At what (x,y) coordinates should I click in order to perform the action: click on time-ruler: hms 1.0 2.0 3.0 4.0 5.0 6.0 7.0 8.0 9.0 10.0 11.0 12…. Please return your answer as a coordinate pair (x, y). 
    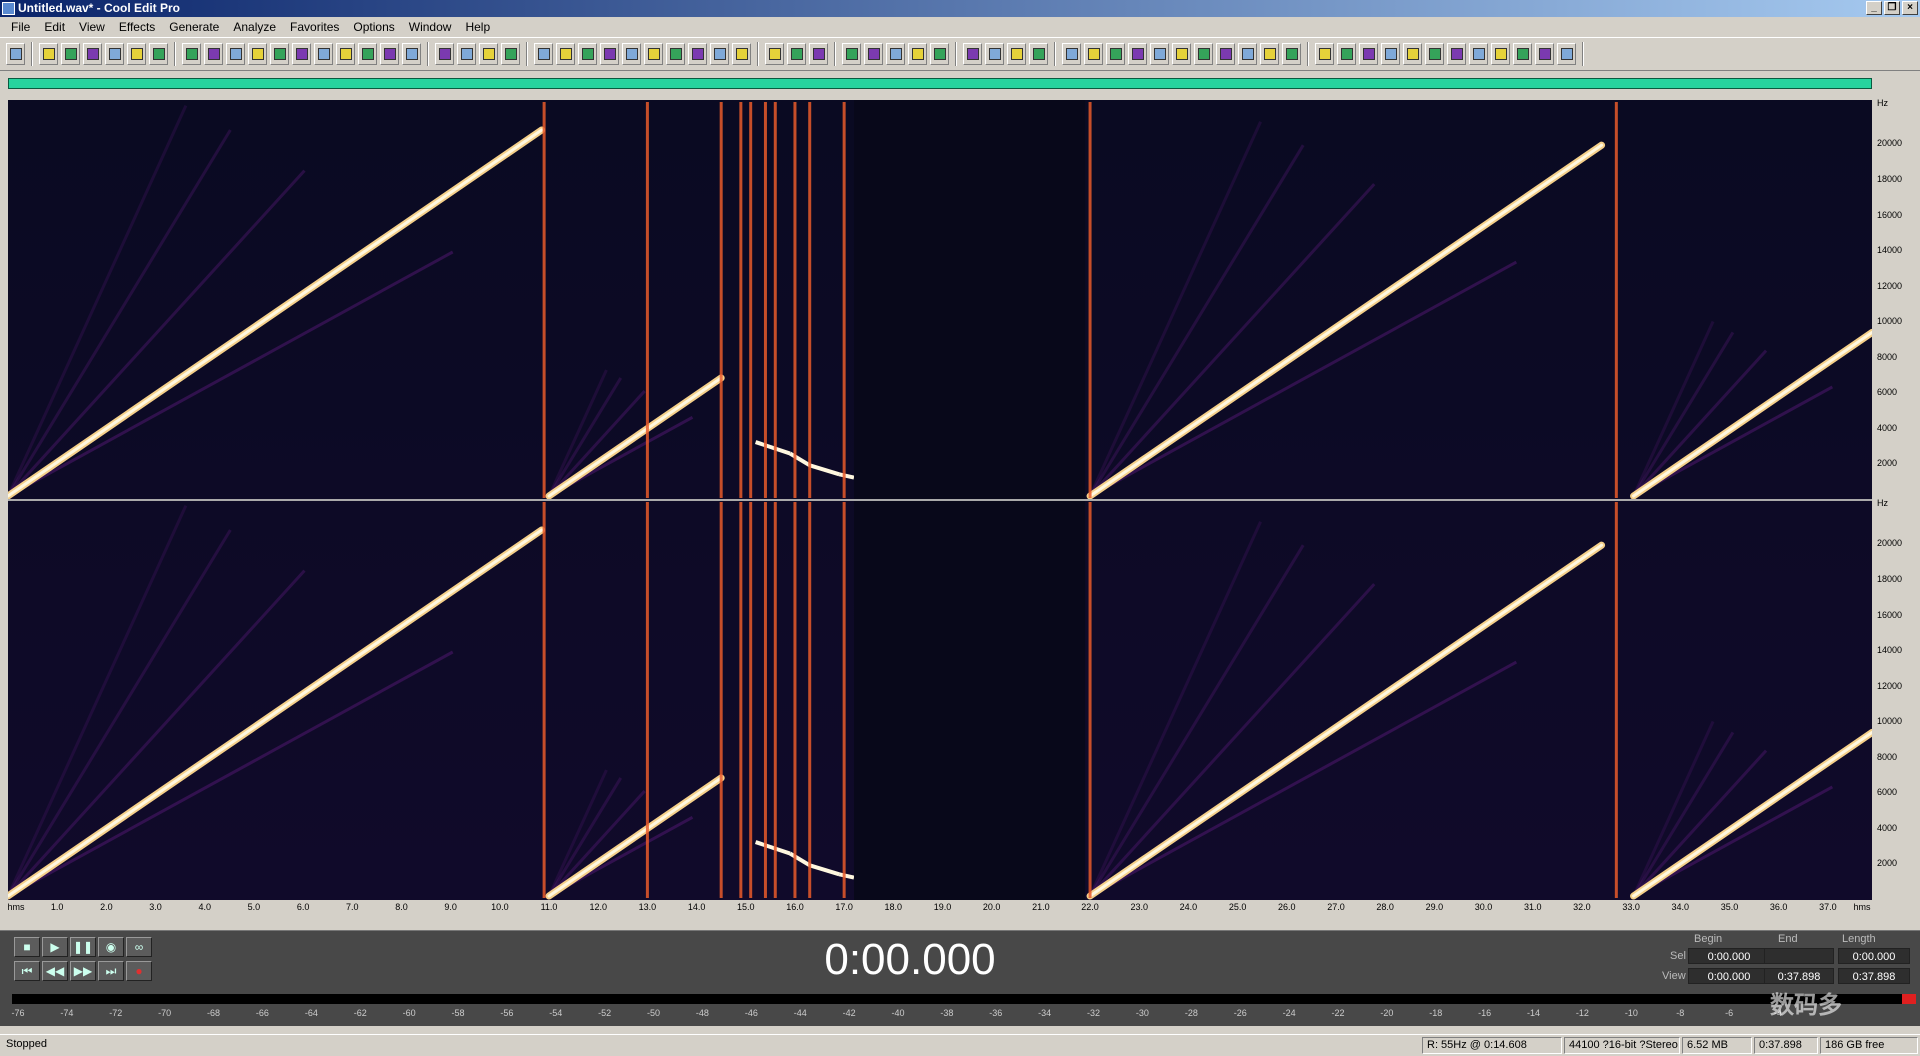
    Looking at the image, I should click on (939, 908).